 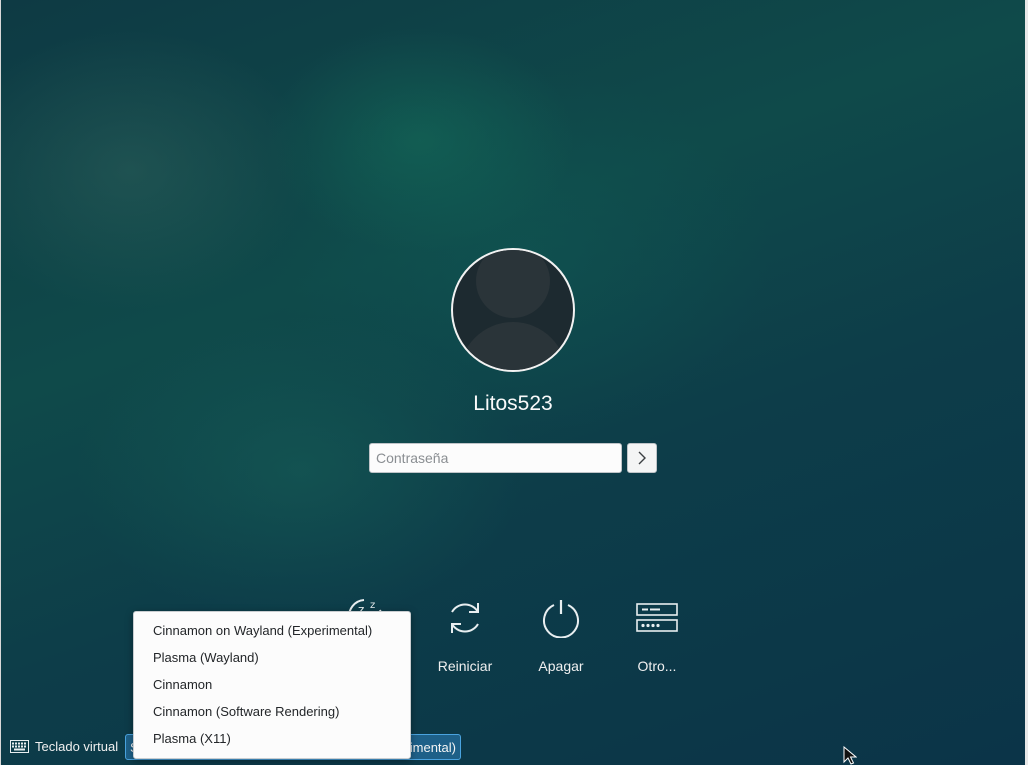 What do you see at coordinates (272, 630) in the screenshot?
I see `session-option-cinnamon-wayland: Cinnamon on Wayland (Experimental)` at bounding box center [272, 630].